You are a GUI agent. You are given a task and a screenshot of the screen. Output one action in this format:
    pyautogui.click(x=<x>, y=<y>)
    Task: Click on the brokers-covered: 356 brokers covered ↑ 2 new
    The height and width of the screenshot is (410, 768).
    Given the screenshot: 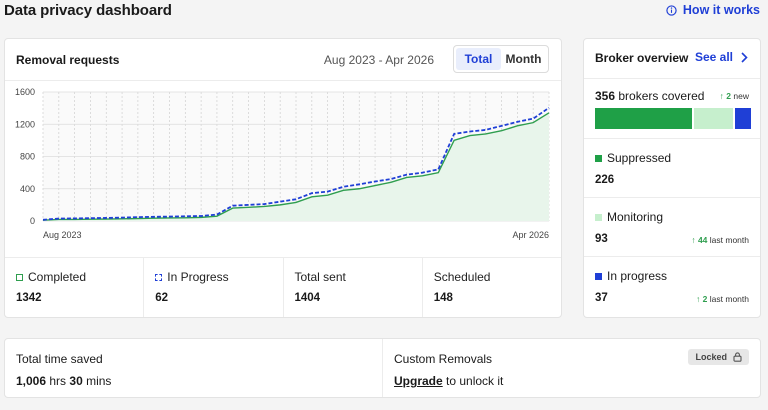 What is the action you would take?
    pyautogui.click(x=672, y=109)
    